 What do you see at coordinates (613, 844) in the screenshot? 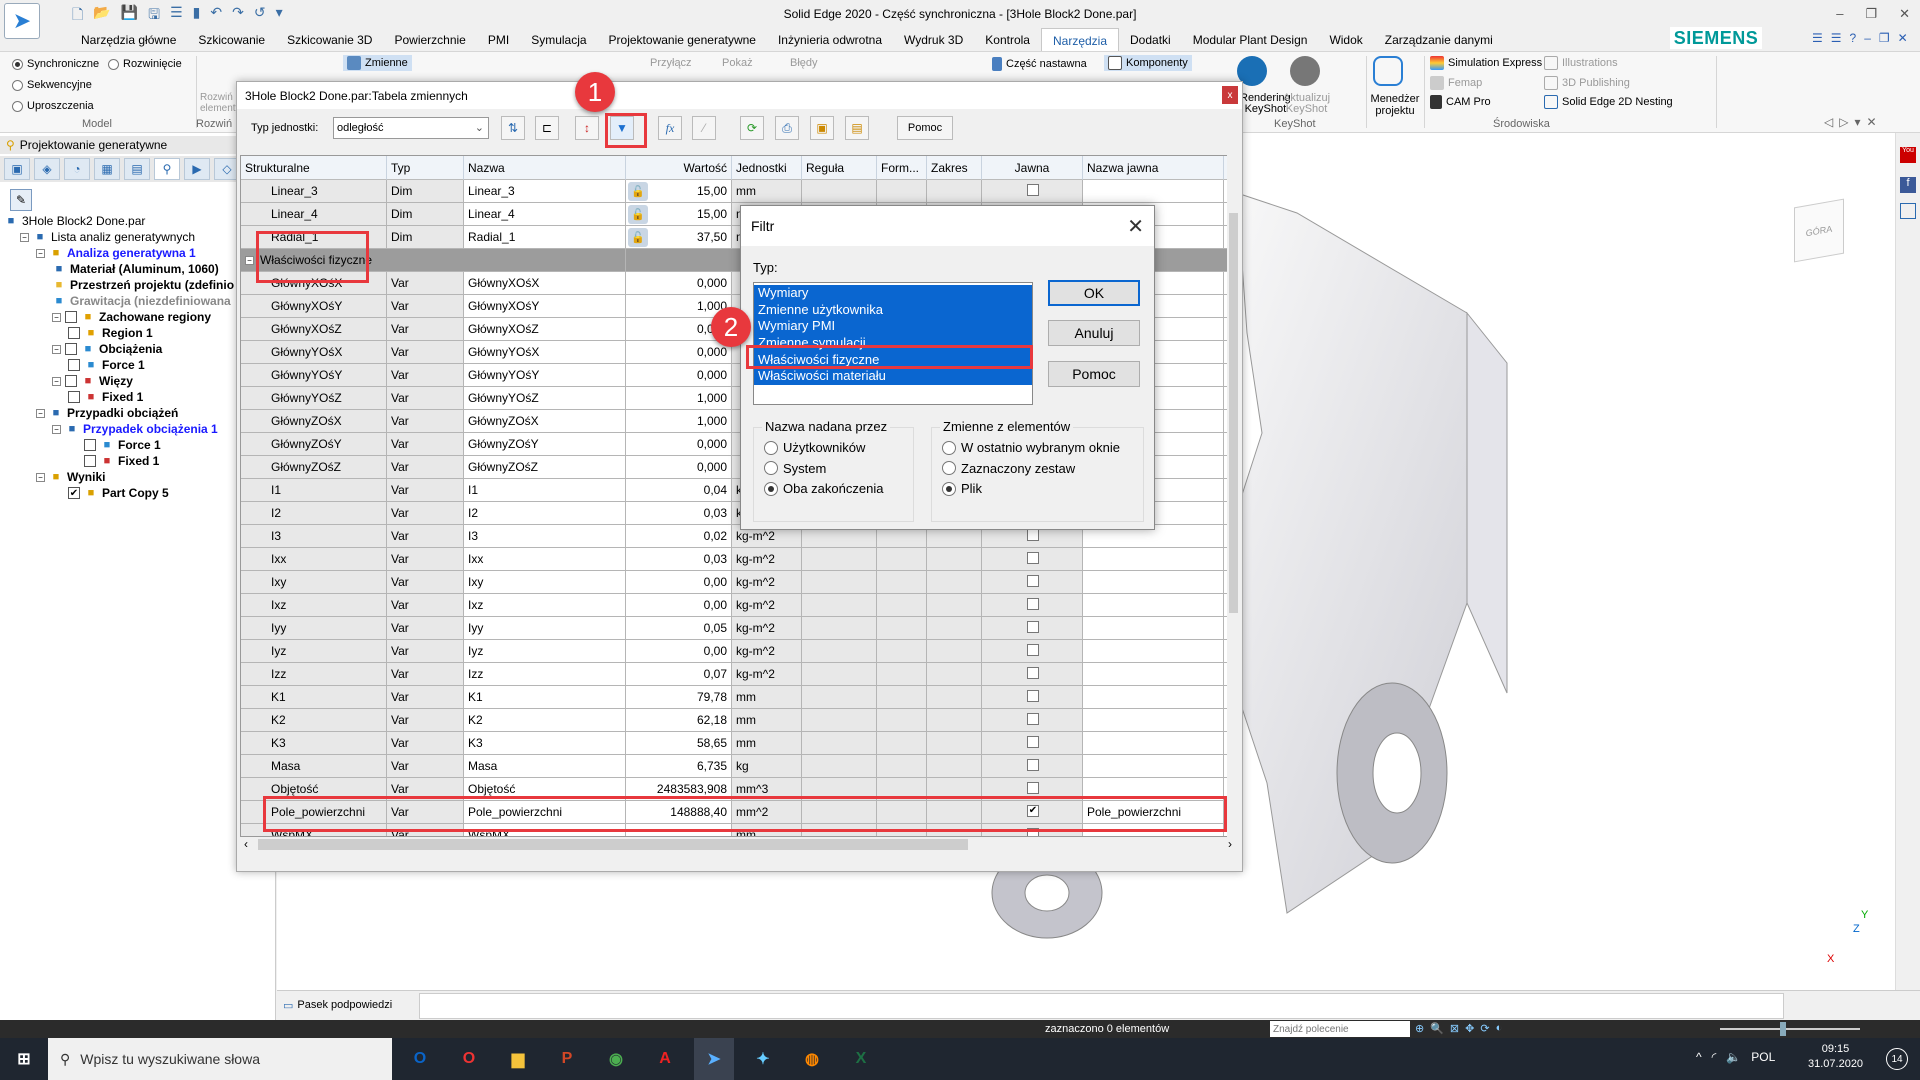
I see `horizontal-scroll-thumb` at bounding box center [613, 844].